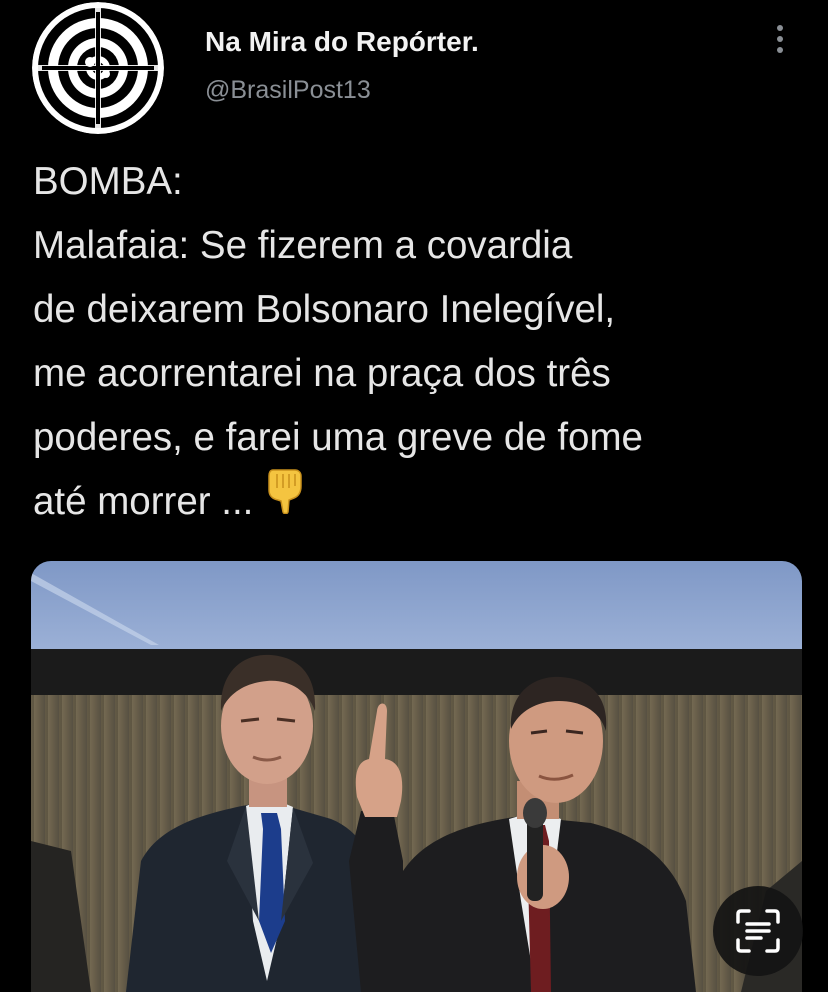  Describe the element at coordinates (780, 40) in the screenshot. I see `more-options-icon` at that location.